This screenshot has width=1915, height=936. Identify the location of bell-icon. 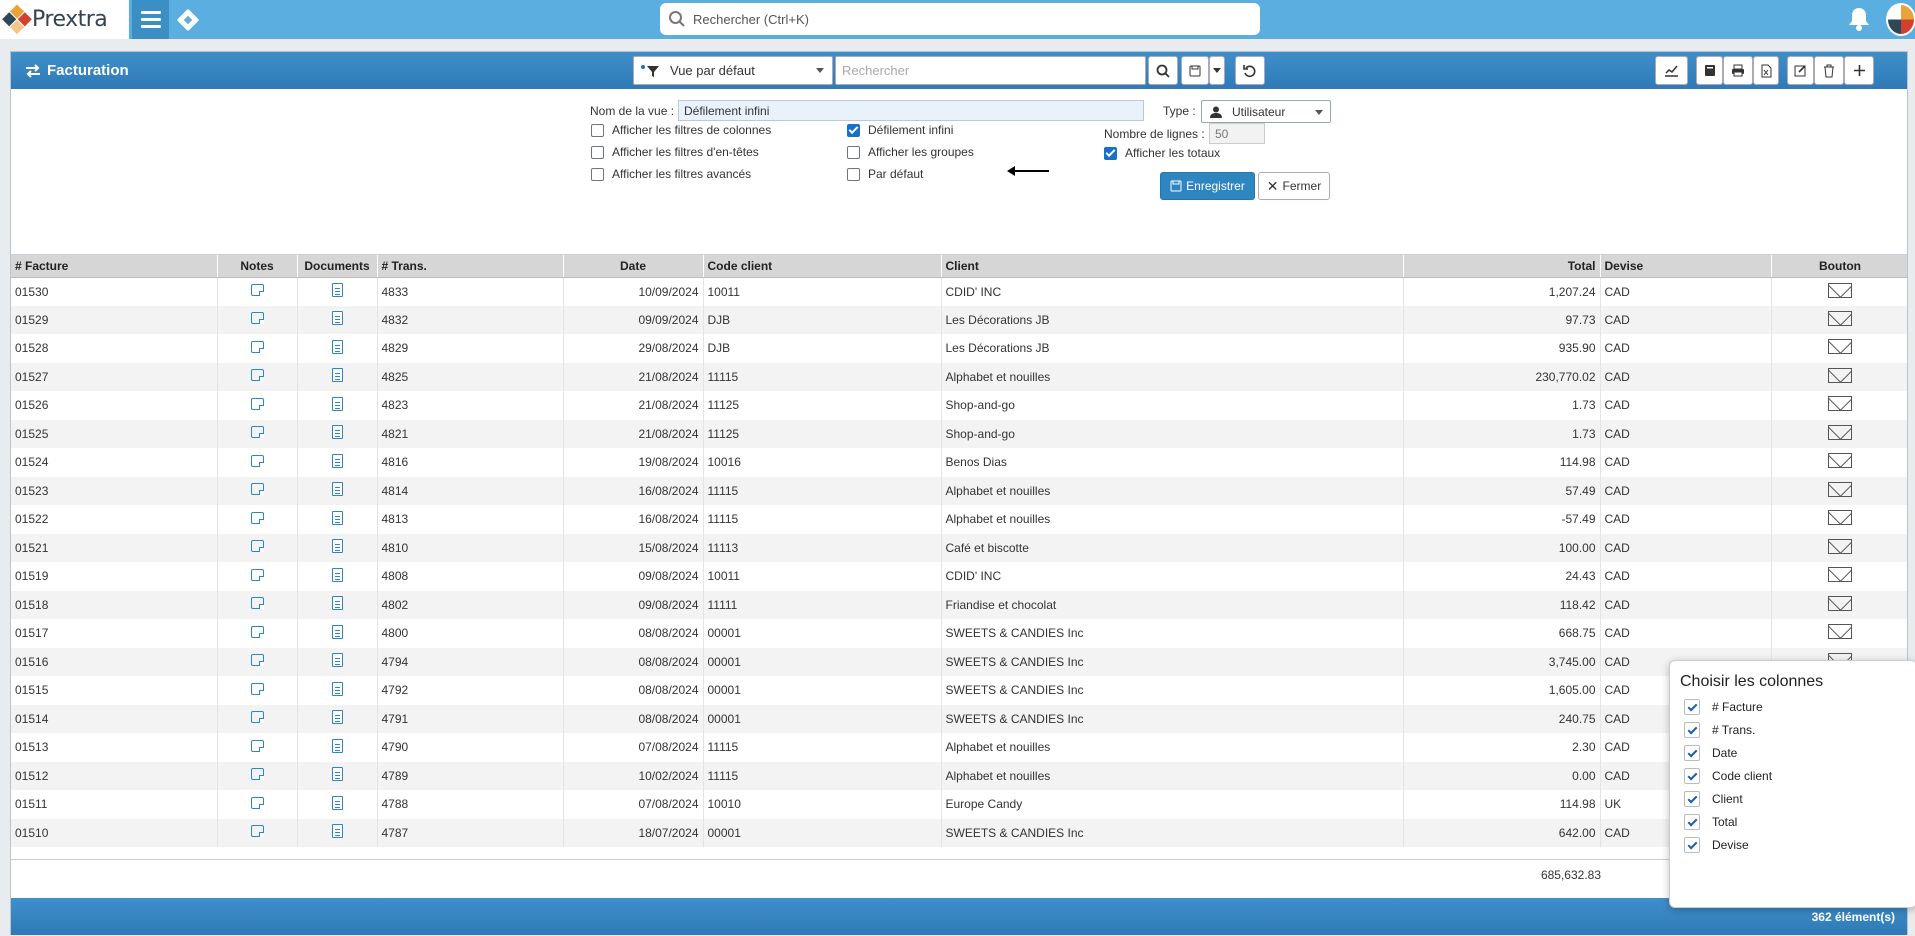
(1859, 19).